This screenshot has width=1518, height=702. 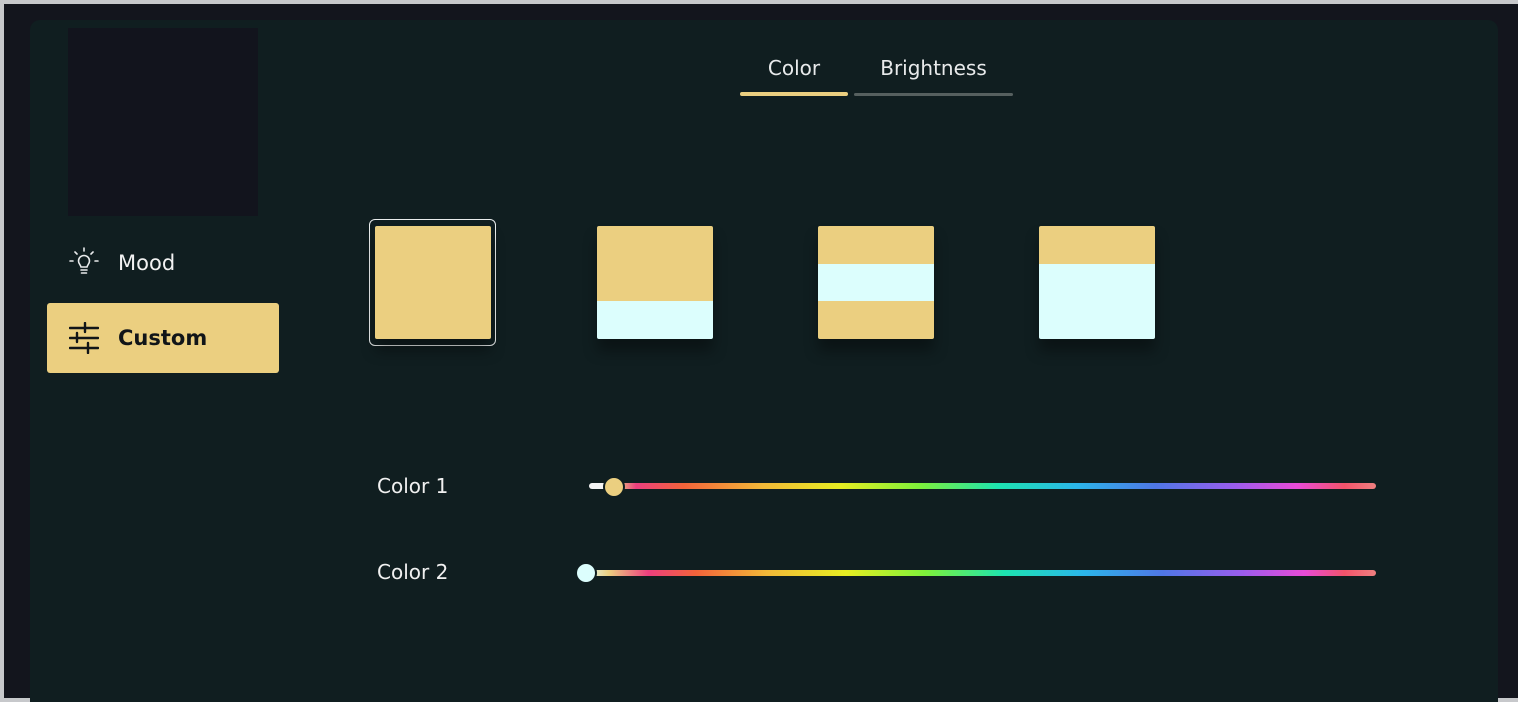 I want to click on sidebar-item-mood: Mood, so click(x=163, y=263).